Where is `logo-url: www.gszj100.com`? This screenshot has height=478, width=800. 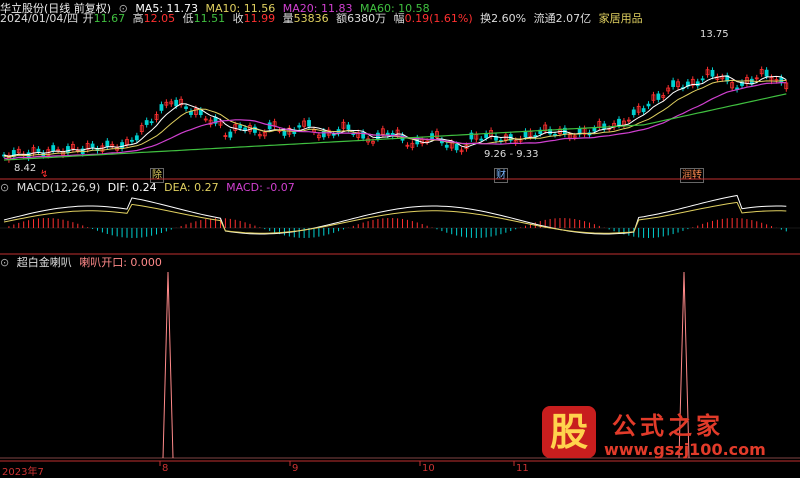
logo-url: www.gszj100.com is located at coordinates (685, 449).